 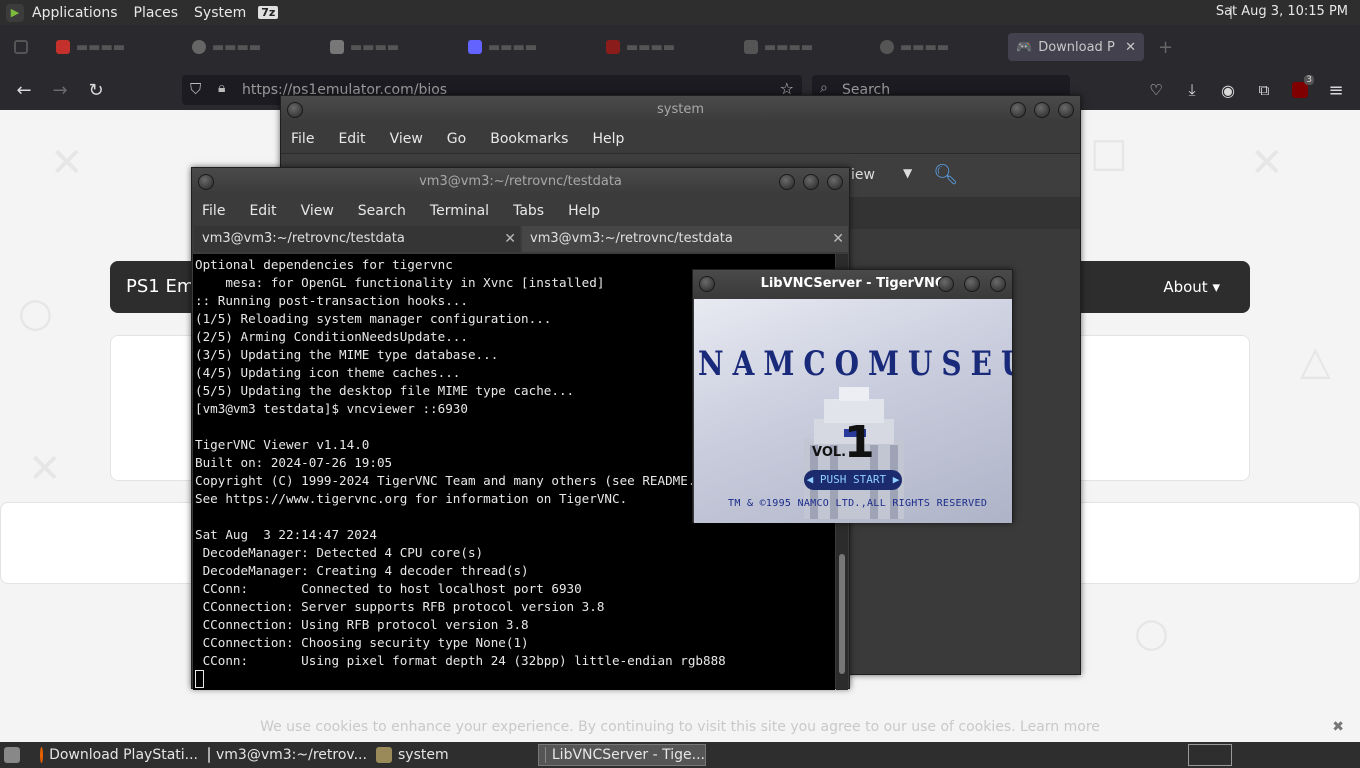 I want to click on browser-tab-active: 🎮 Download P ✕, so click(x=1076, y=47).